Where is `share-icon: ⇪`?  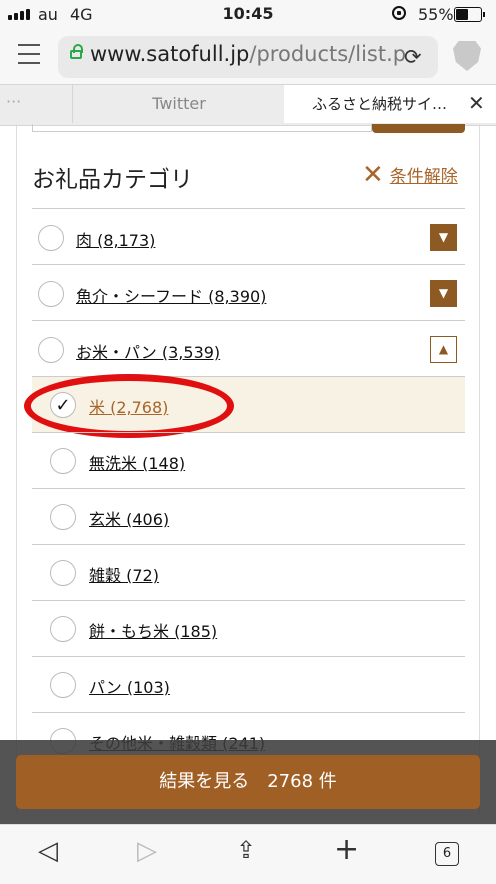
share-icon: ⇪ is located at coordinates (246, 850).